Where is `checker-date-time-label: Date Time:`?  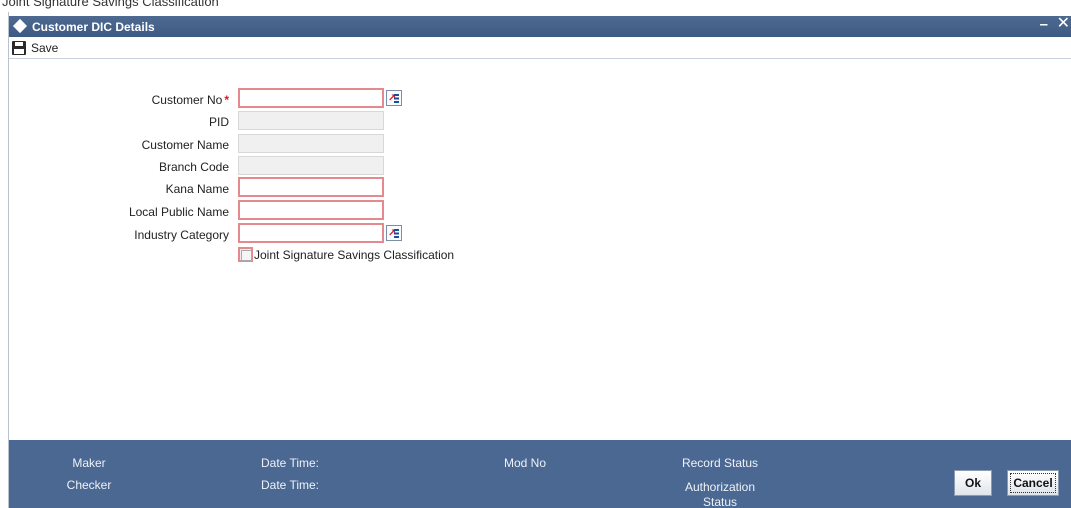 checker-date-time-label: Date Time: is located at coordinates (290, 485).